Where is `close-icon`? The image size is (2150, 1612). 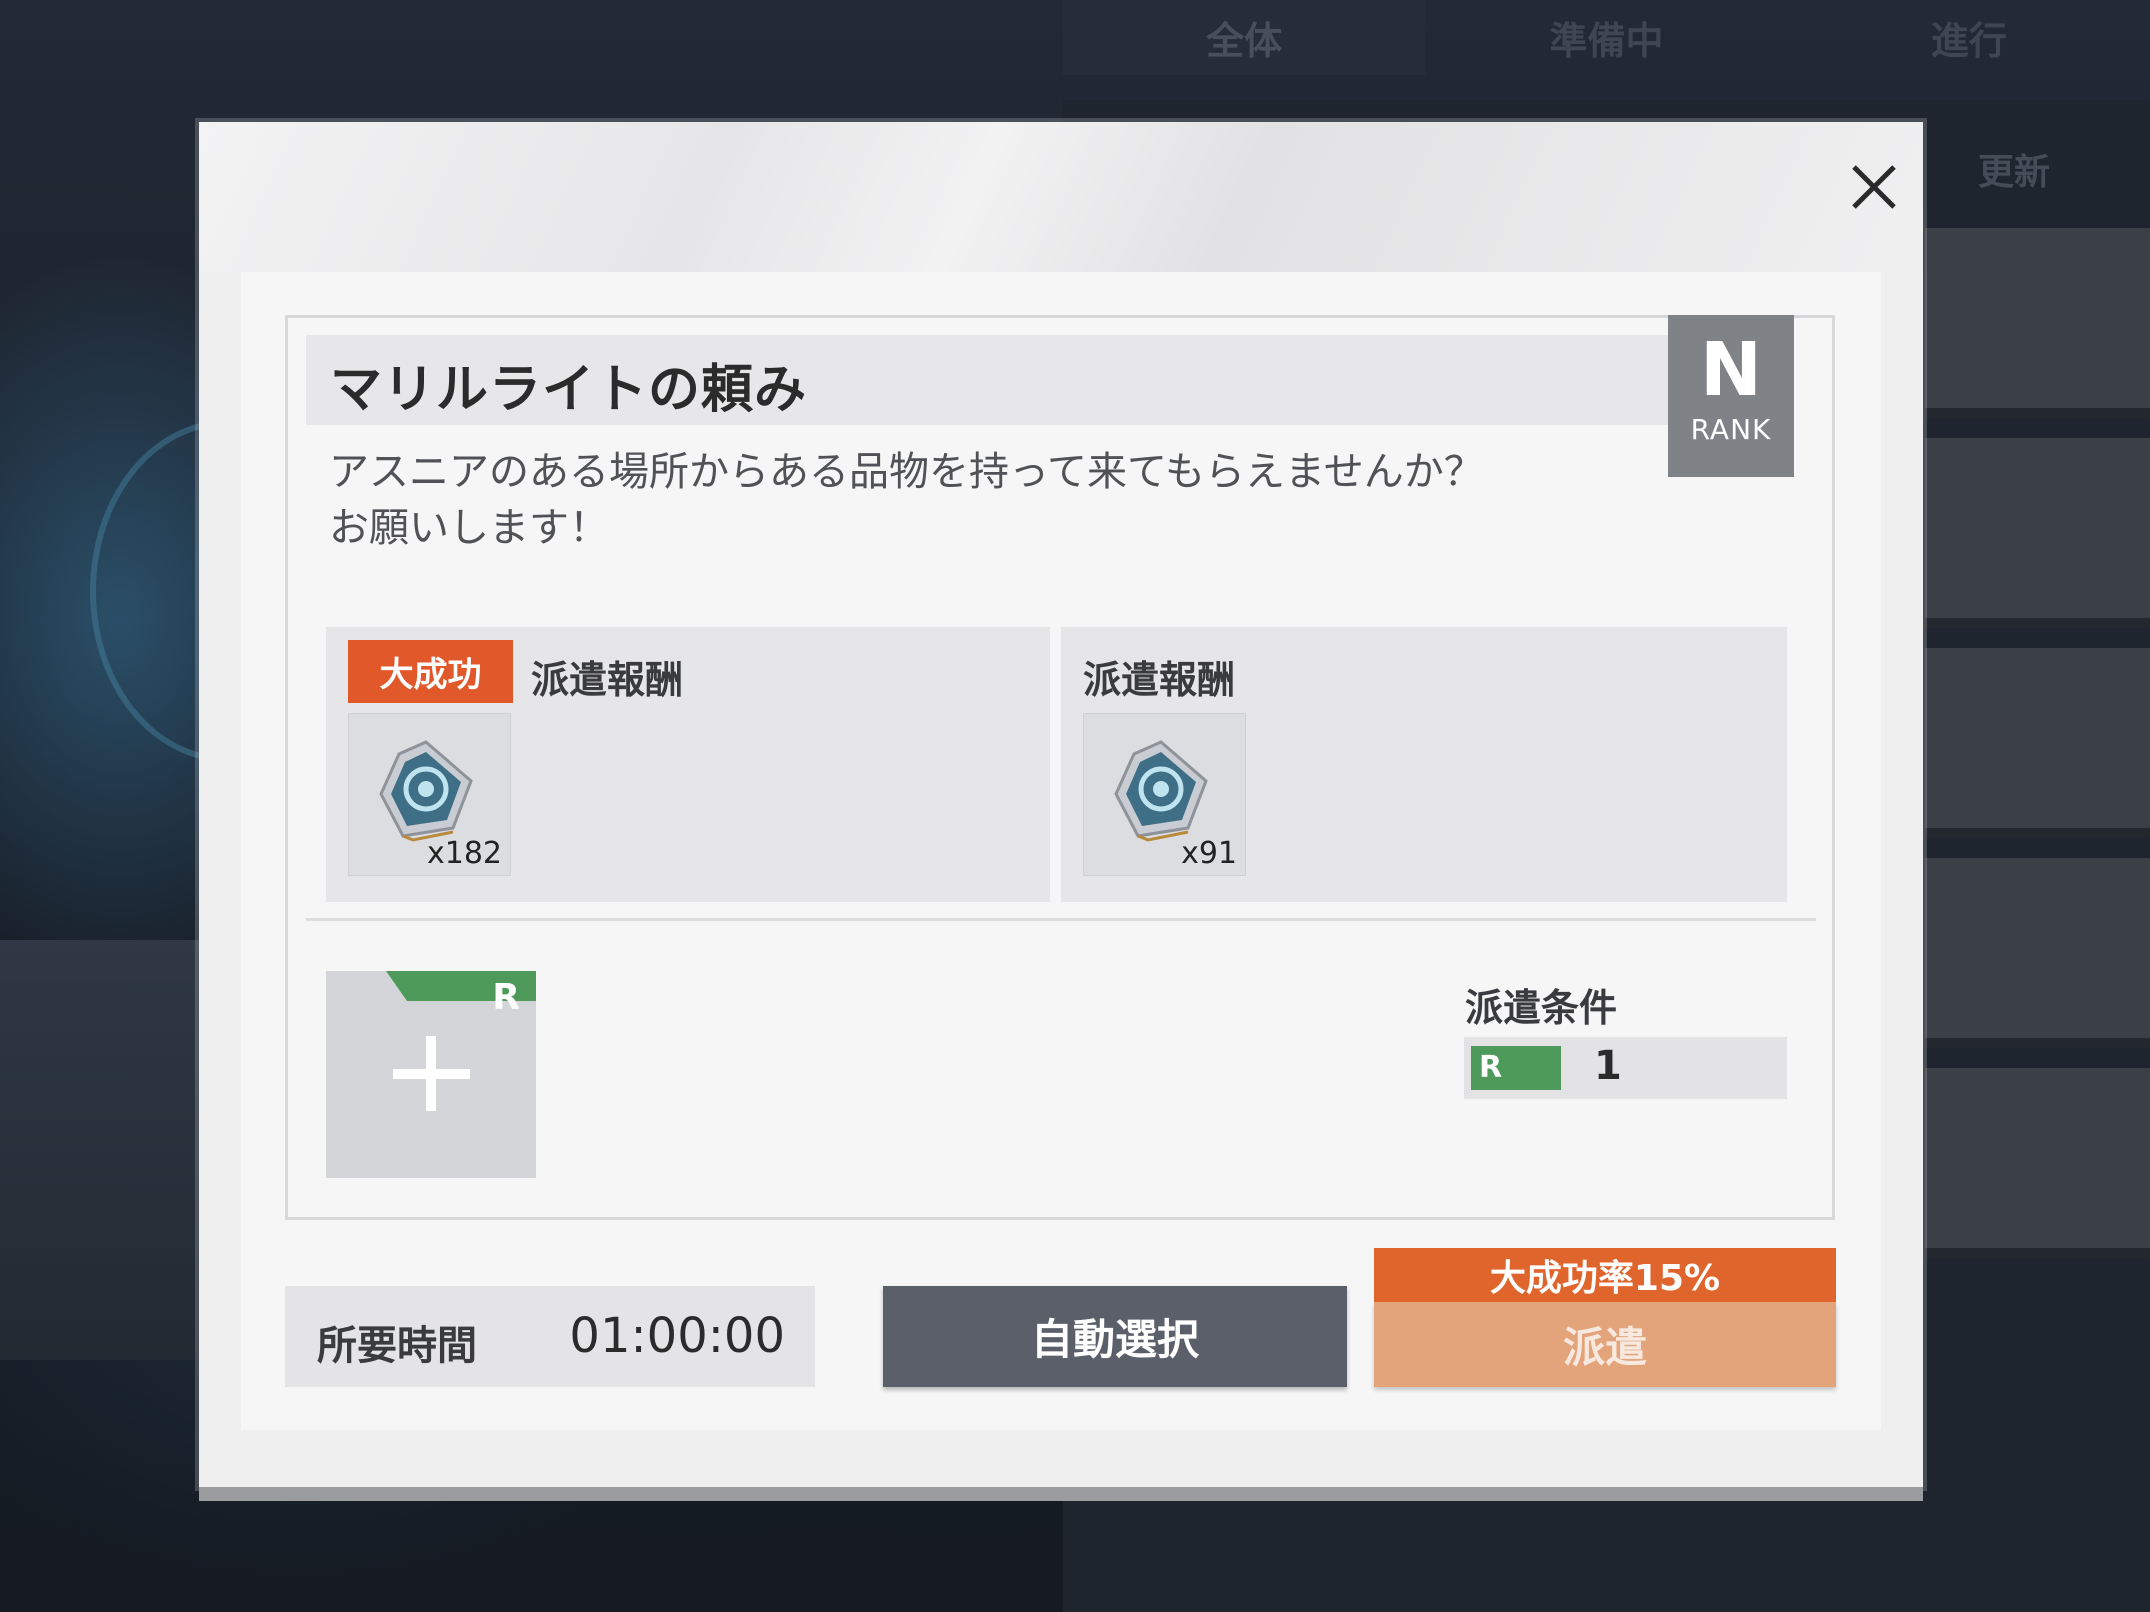
close-icon is located at coordinates (1874, 187).